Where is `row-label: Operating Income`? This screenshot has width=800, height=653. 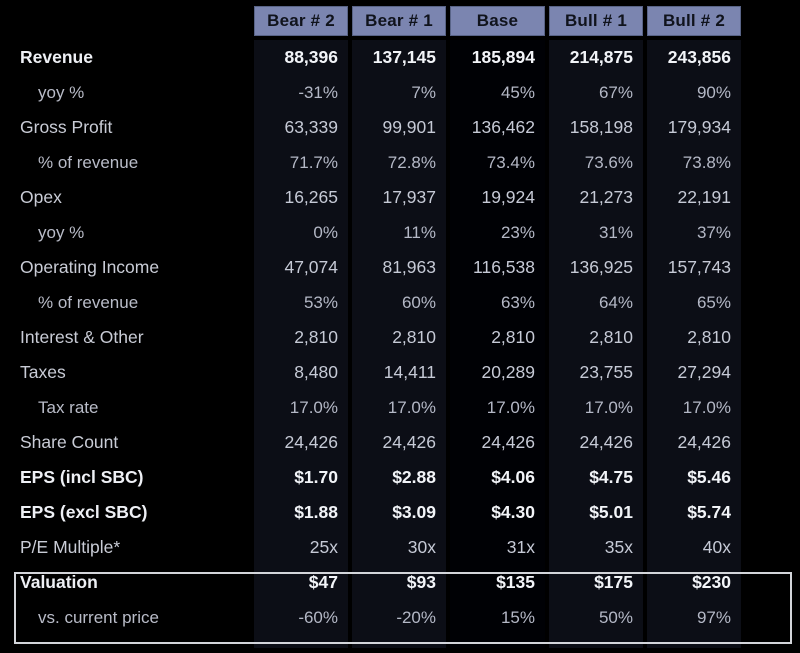
row-label: Operating Income is located at coordinates (90, 267).